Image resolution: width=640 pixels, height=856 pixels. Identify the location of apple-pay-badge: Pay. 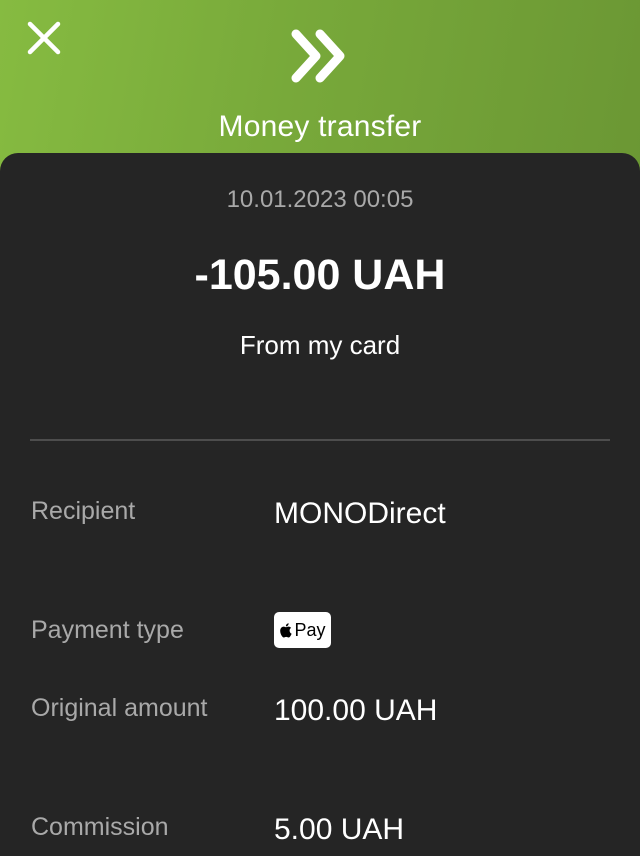
(302, 630).